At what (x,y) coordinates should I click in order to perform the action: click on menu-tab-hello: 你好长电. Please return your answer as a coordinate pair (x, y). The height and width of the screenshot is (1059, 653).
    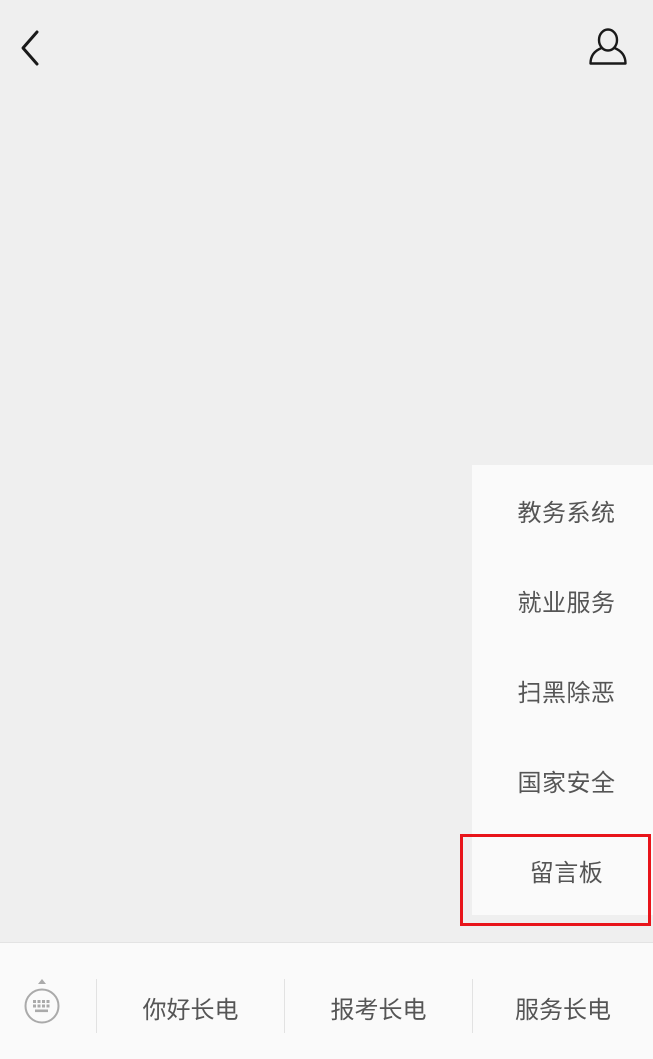
    Looking at the image, I should click on (190, 1007).